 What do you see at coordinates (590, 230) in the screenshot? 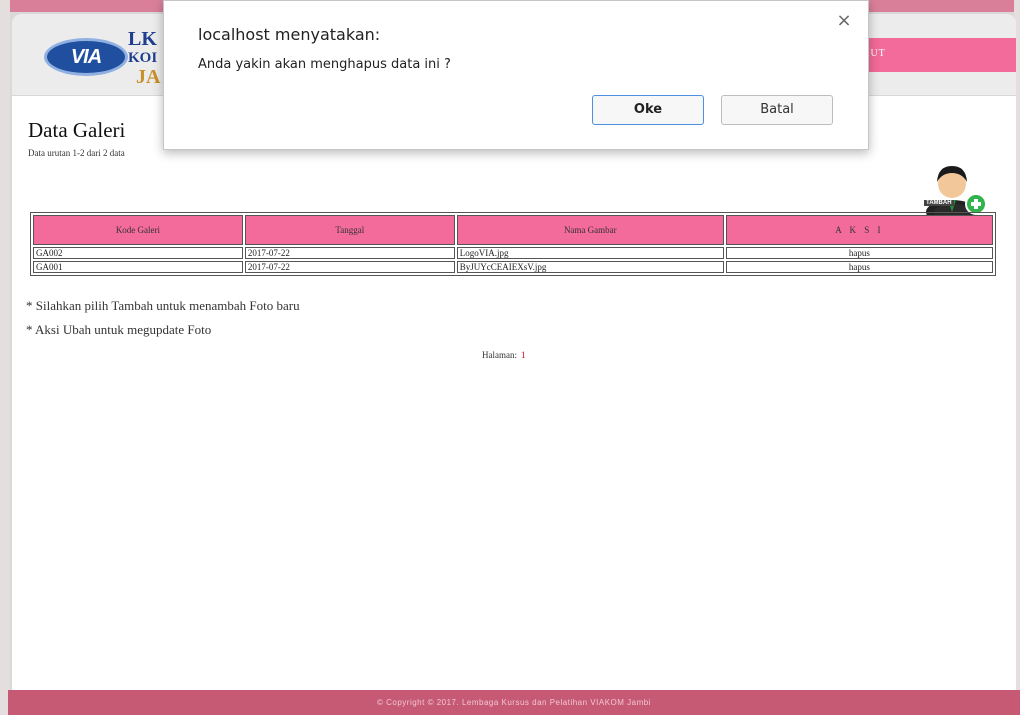
I see `col-nama-gambar: Nama Gambar` at bounding box center [590, 230].